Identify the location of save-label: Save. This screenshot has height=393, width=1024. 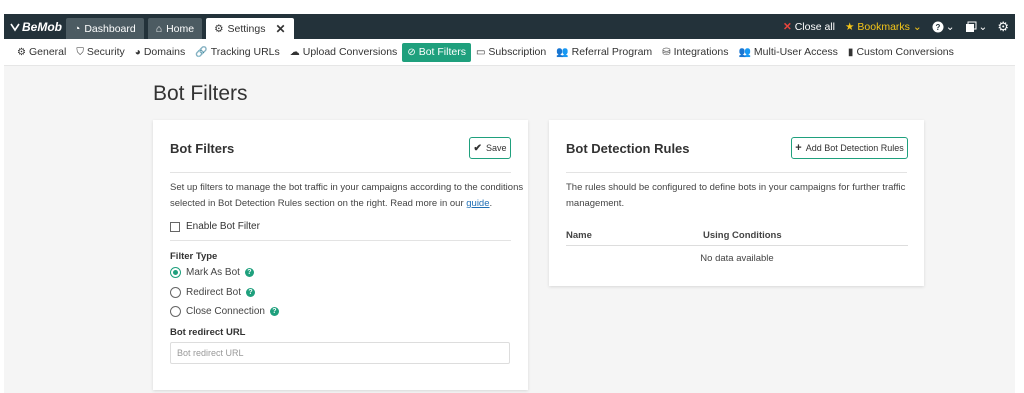
(496, 148).